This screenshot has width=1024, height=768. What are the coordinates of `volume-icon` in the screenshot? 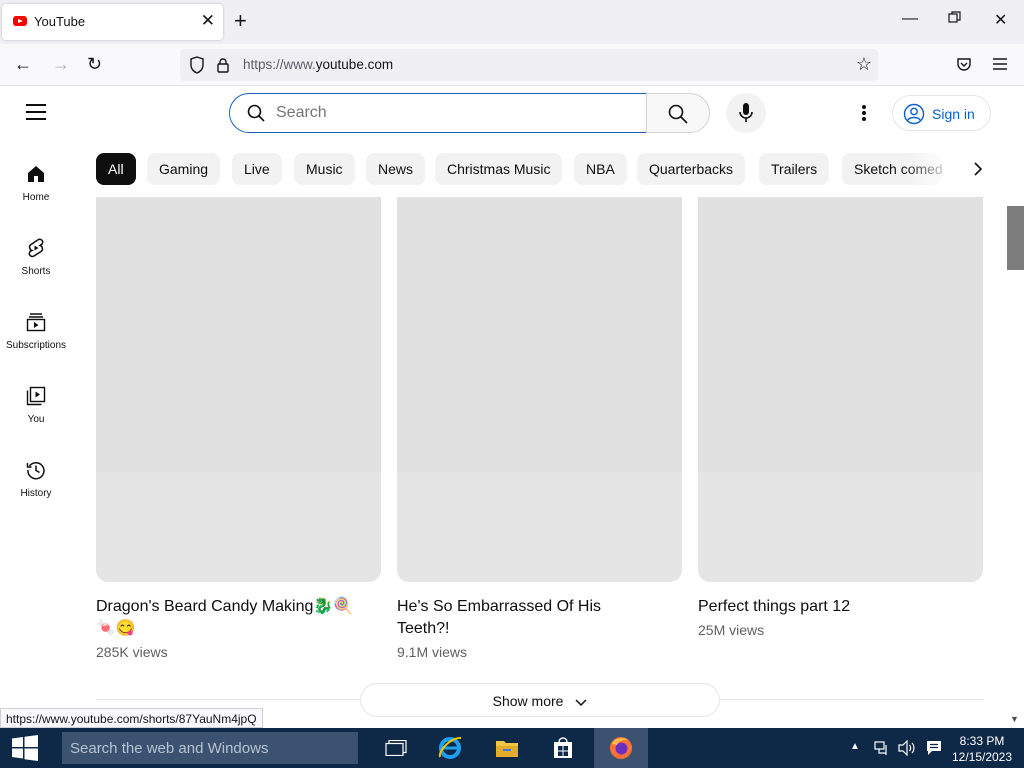 It's located at (907, 749).